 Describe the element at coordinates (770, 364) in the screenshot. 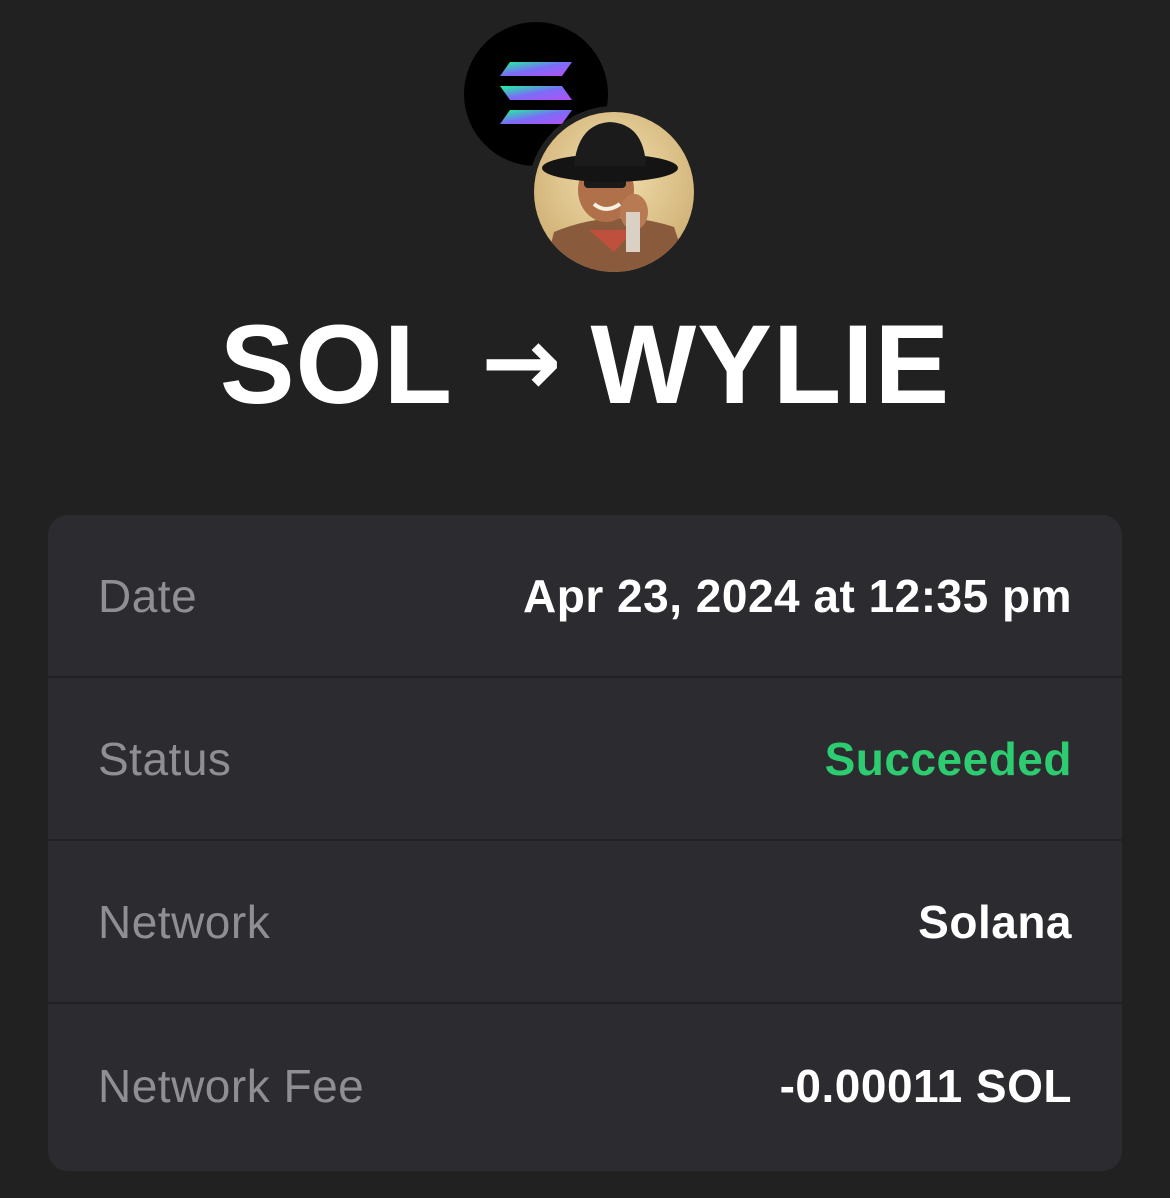

I see `to-token-label: WYLIE` at that location.